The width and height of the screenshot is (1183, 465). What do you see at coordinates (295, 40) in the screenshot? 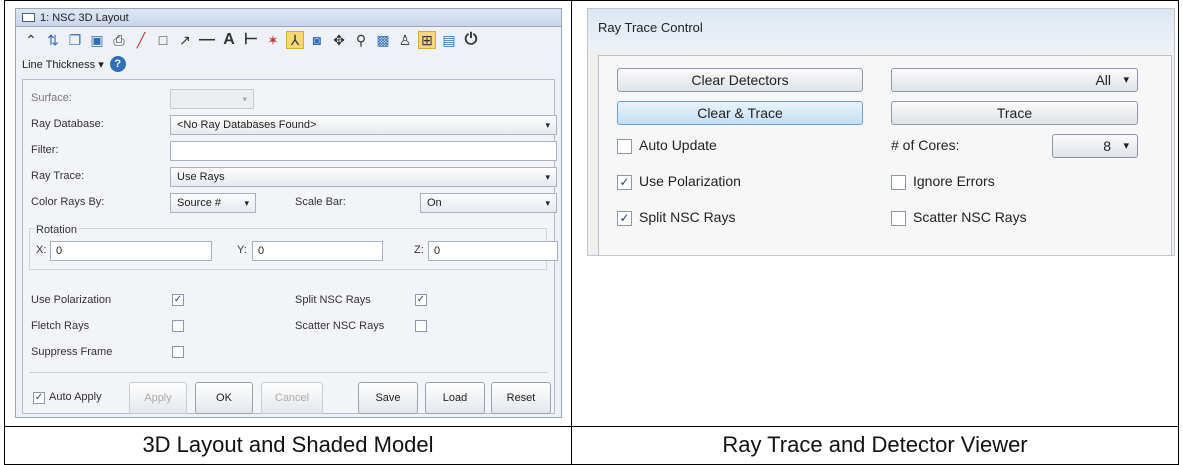
I see `axes-icon: ⅄` at bounding box center [295, 40].